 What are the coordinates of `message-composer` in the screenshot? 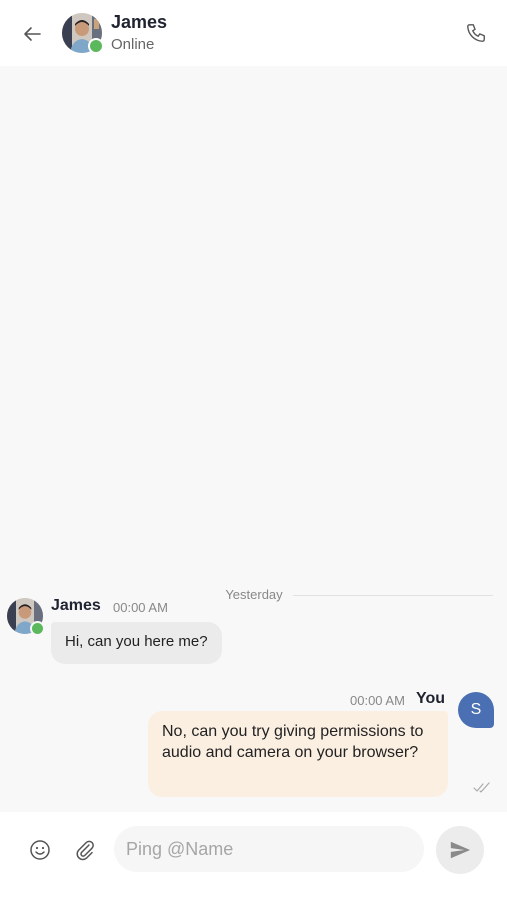 It's located at (253, 856).